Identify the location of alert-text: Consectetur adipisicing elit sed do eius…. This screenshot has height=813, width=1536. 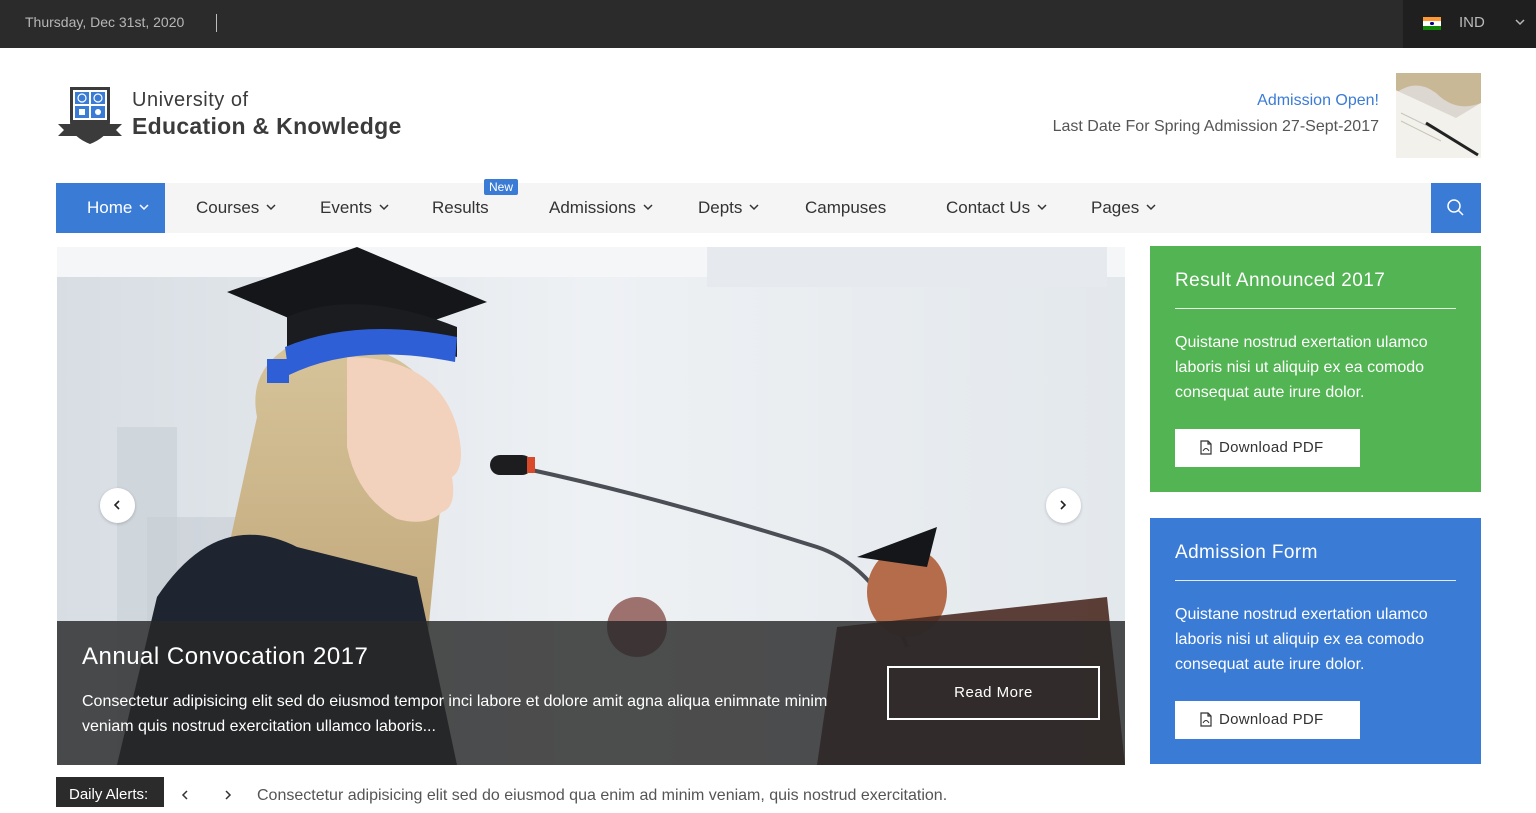
(602, 796).